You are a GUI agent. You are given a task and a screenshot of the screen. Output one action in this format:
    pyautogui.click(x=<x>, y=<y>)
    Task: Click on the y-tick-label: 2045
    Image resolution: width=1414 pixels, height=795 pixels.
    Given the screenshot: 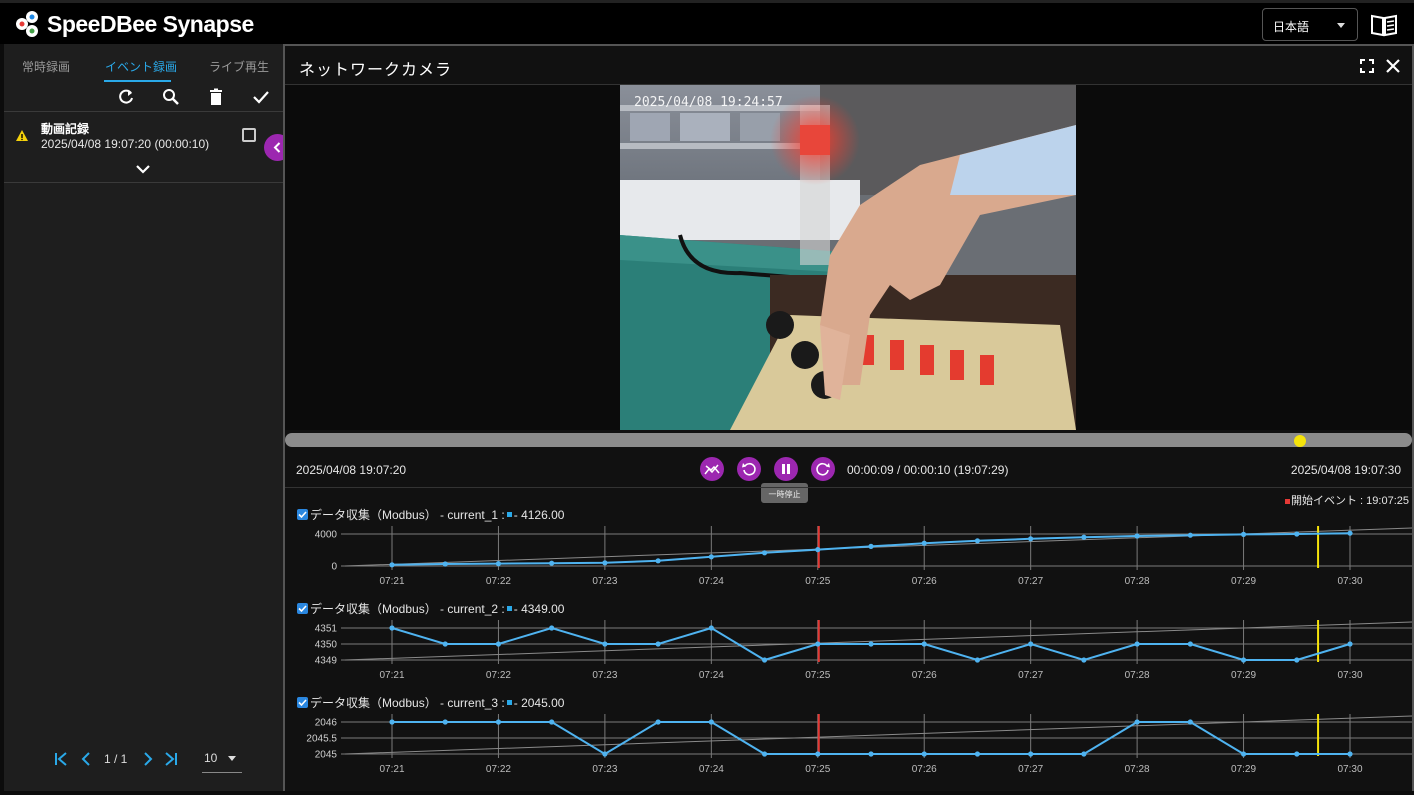 What is the action you would take?
    pyautogui.click(x=326, y=755)
    